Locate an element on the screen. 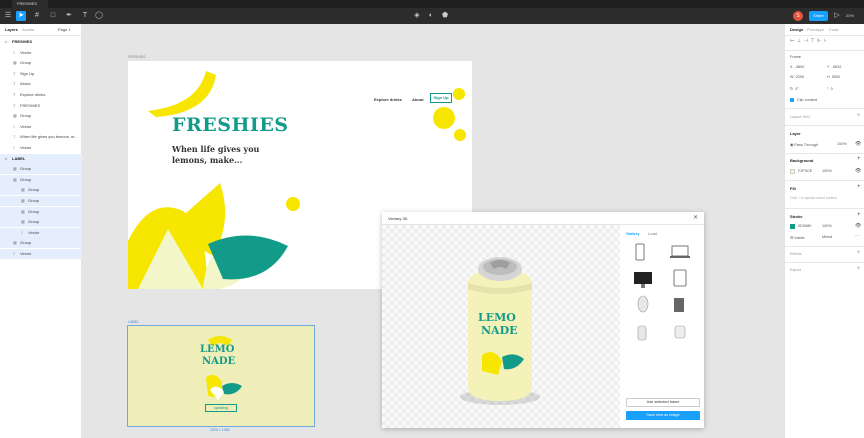  fill-tool-icon: ⬟ is located at coordinates (445, 16).